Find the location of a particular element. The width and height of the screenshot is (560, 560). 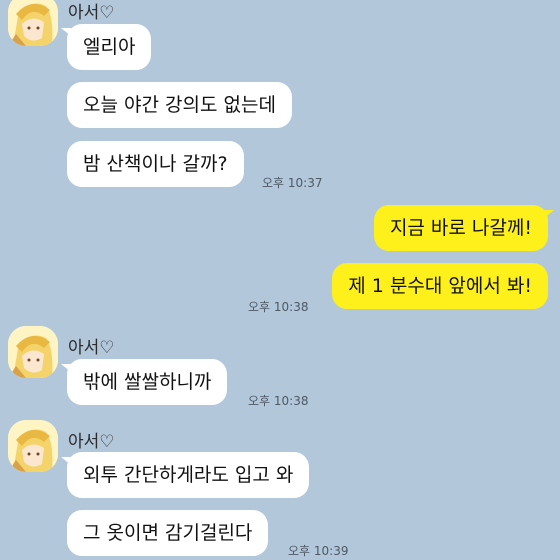

message-timestamp: 오후 10:37 is located at coordinates (292, 183).